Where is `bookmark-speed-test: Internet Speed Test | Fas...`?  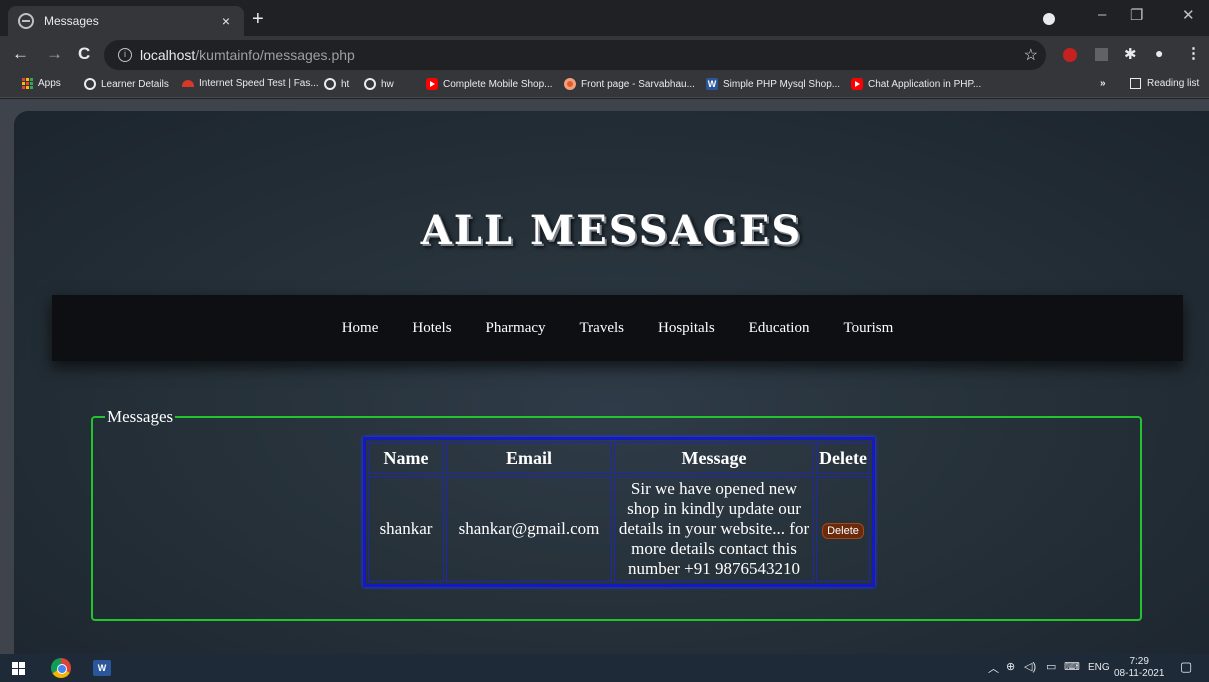 bookmark-speed-test: Internet Speed Test | Fas... is located at coordinates (250, 83).